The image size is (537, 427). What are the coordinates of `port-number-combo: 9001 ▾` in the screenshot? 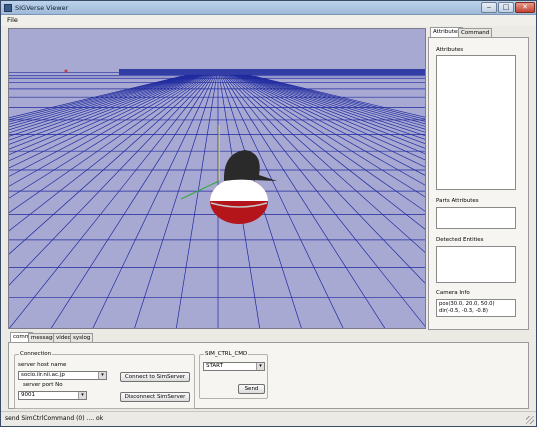 It's located at (52, 395).